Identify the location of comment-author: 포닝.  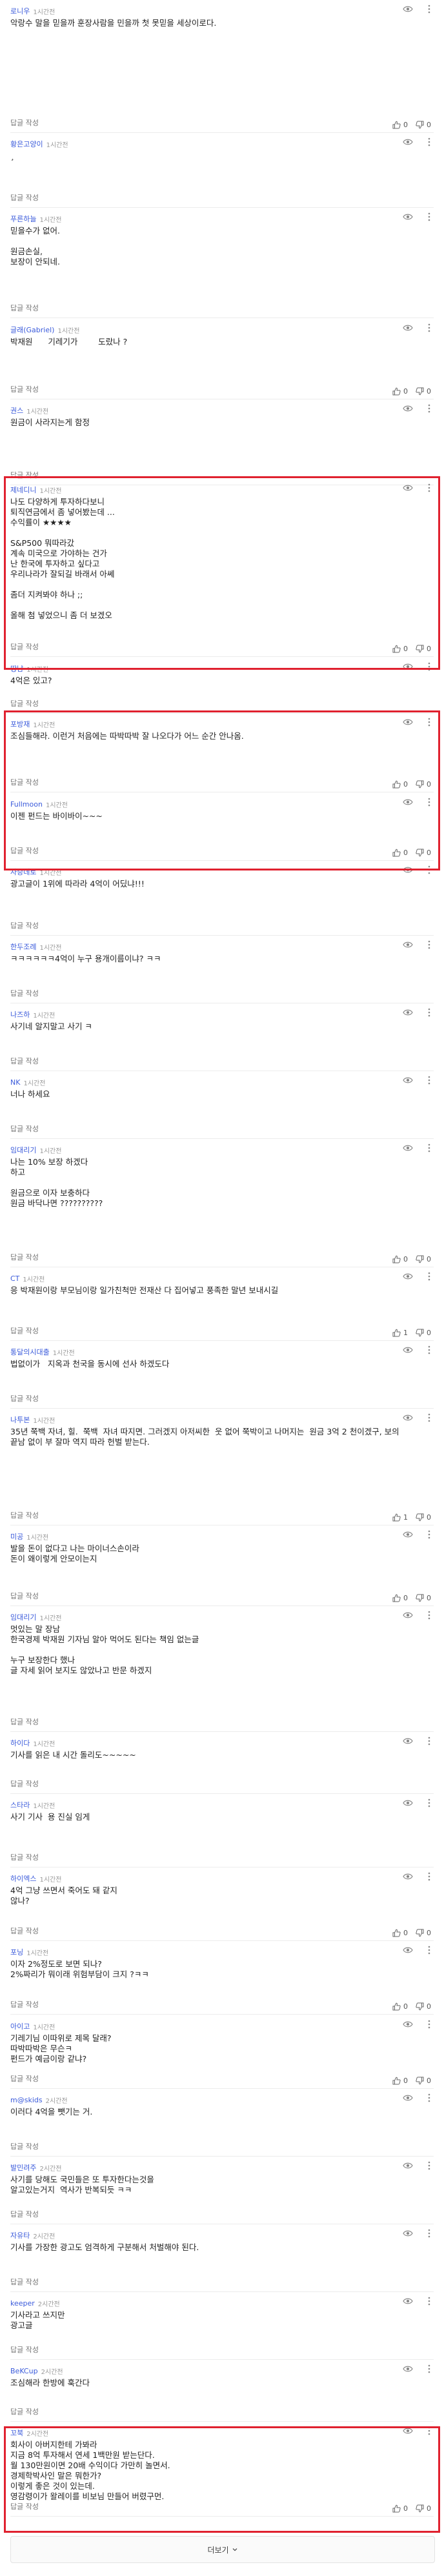
(16, 1952).